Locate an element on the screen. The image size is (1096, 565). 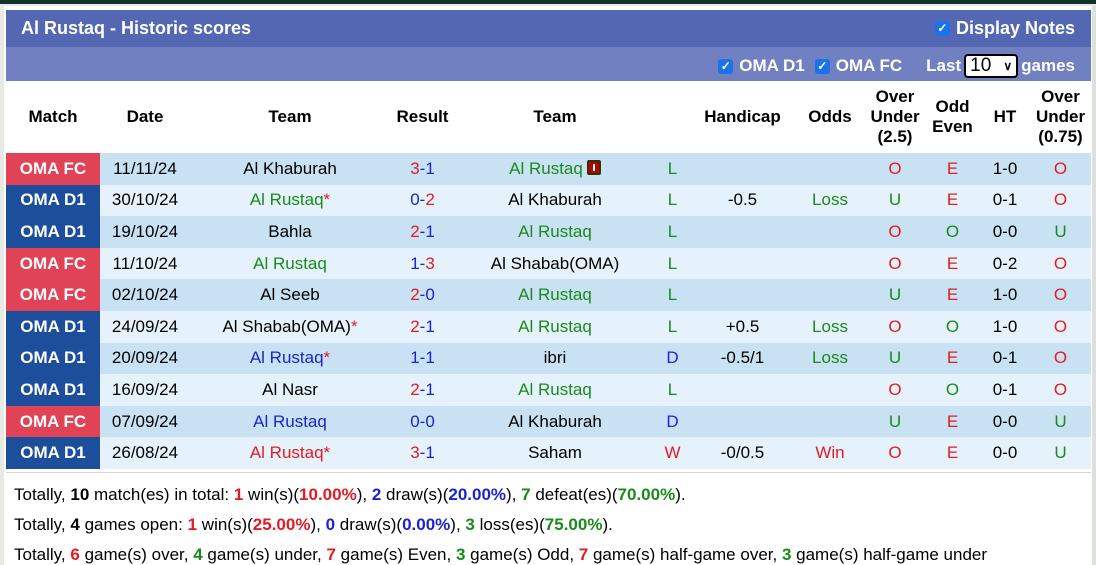
oma-d1-checkbox: ✓ is located at coordinates (726, 66).